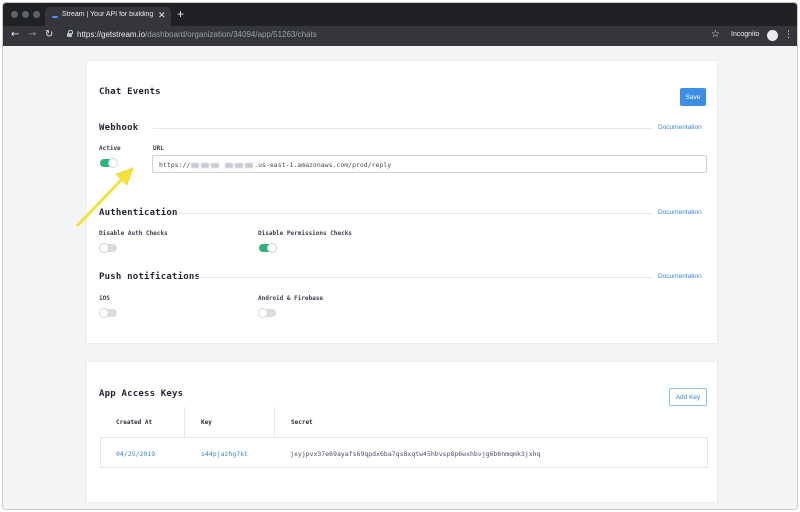 The width and height of the screenshot is (800, 512). I want to click on key-cell: s44pjazhg7kt, so click(224, 454).